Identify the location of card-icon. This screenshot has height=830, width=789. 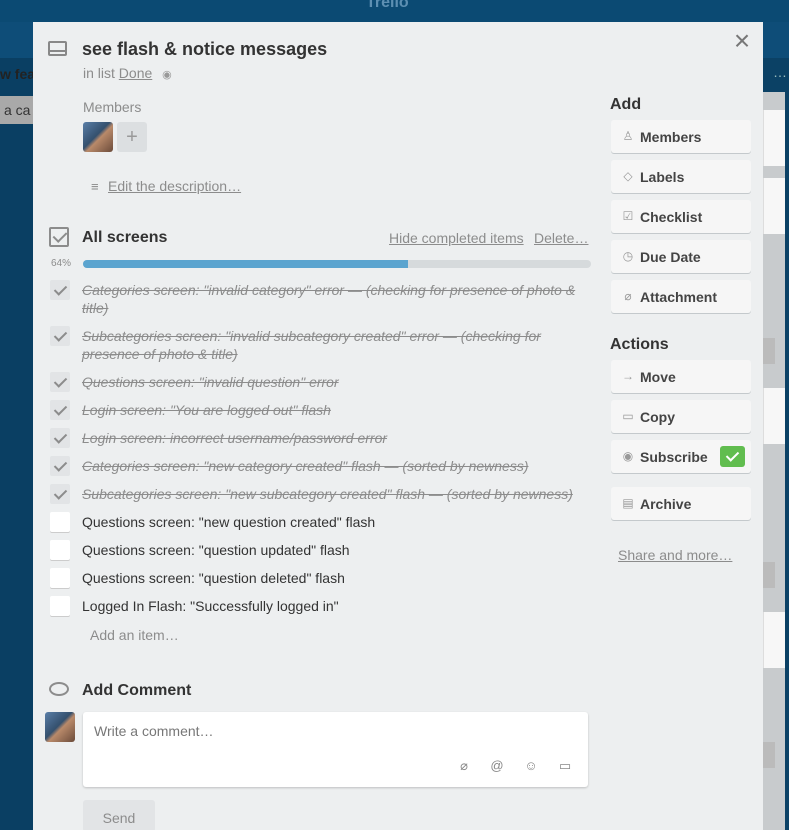
(57, 48).